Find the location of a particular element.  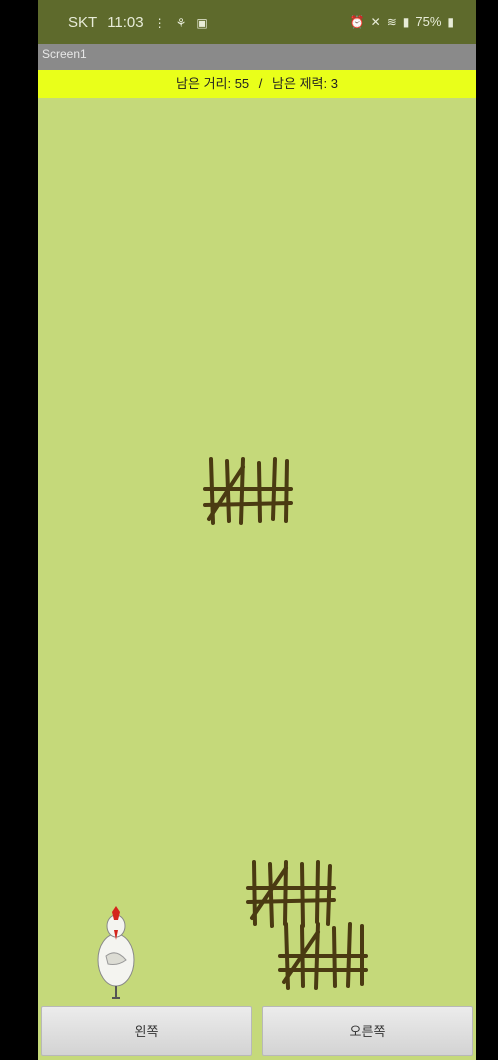

notification-icon: ⋮ is located at coordinates (159, 22).